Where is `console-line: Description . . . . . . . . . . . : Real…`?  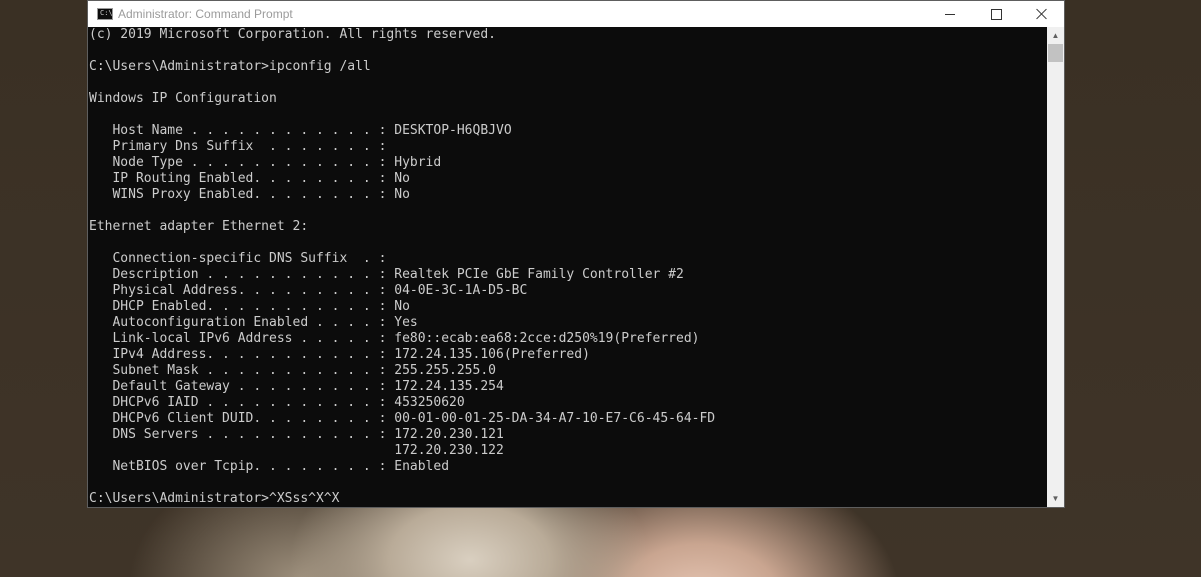 console-line: Description . . . . . . . . . . . : Real… is located at coordinates (386, 274).